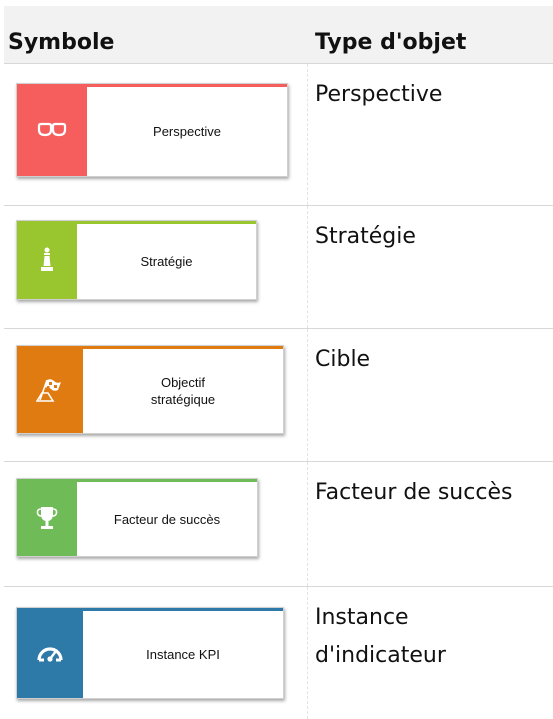  What do you see at coordinates (61, 42) in the screenshot?
I see `header-symbol: Symbole` at bounding box center [61, 42].